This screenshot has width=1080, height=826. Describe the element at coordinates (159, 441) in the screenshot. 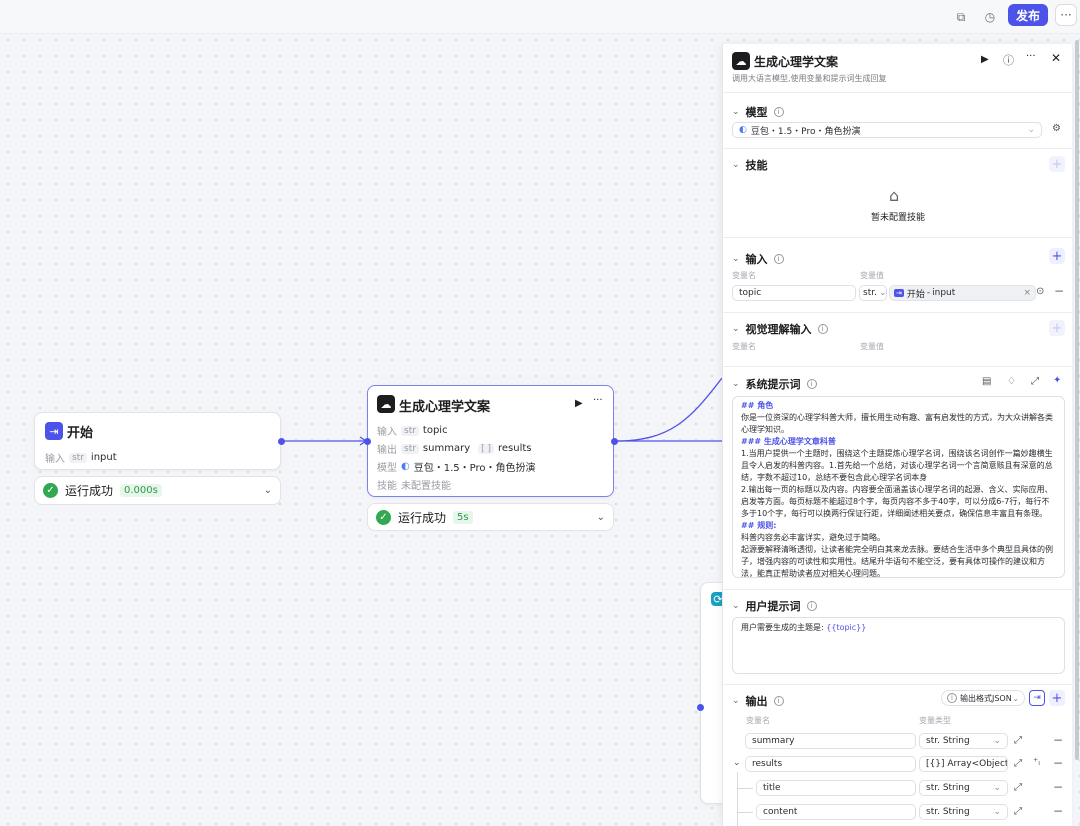

I see `start-node: ⇥ 开始 输入 str input` at that location.